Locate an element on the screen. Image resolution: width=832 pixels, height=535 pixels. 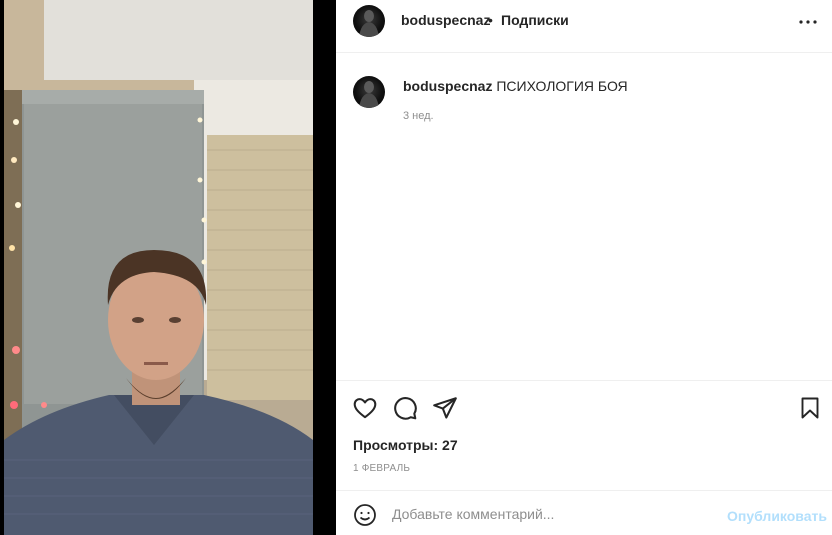
bookmark-icon is located at coordinates (811, 408).